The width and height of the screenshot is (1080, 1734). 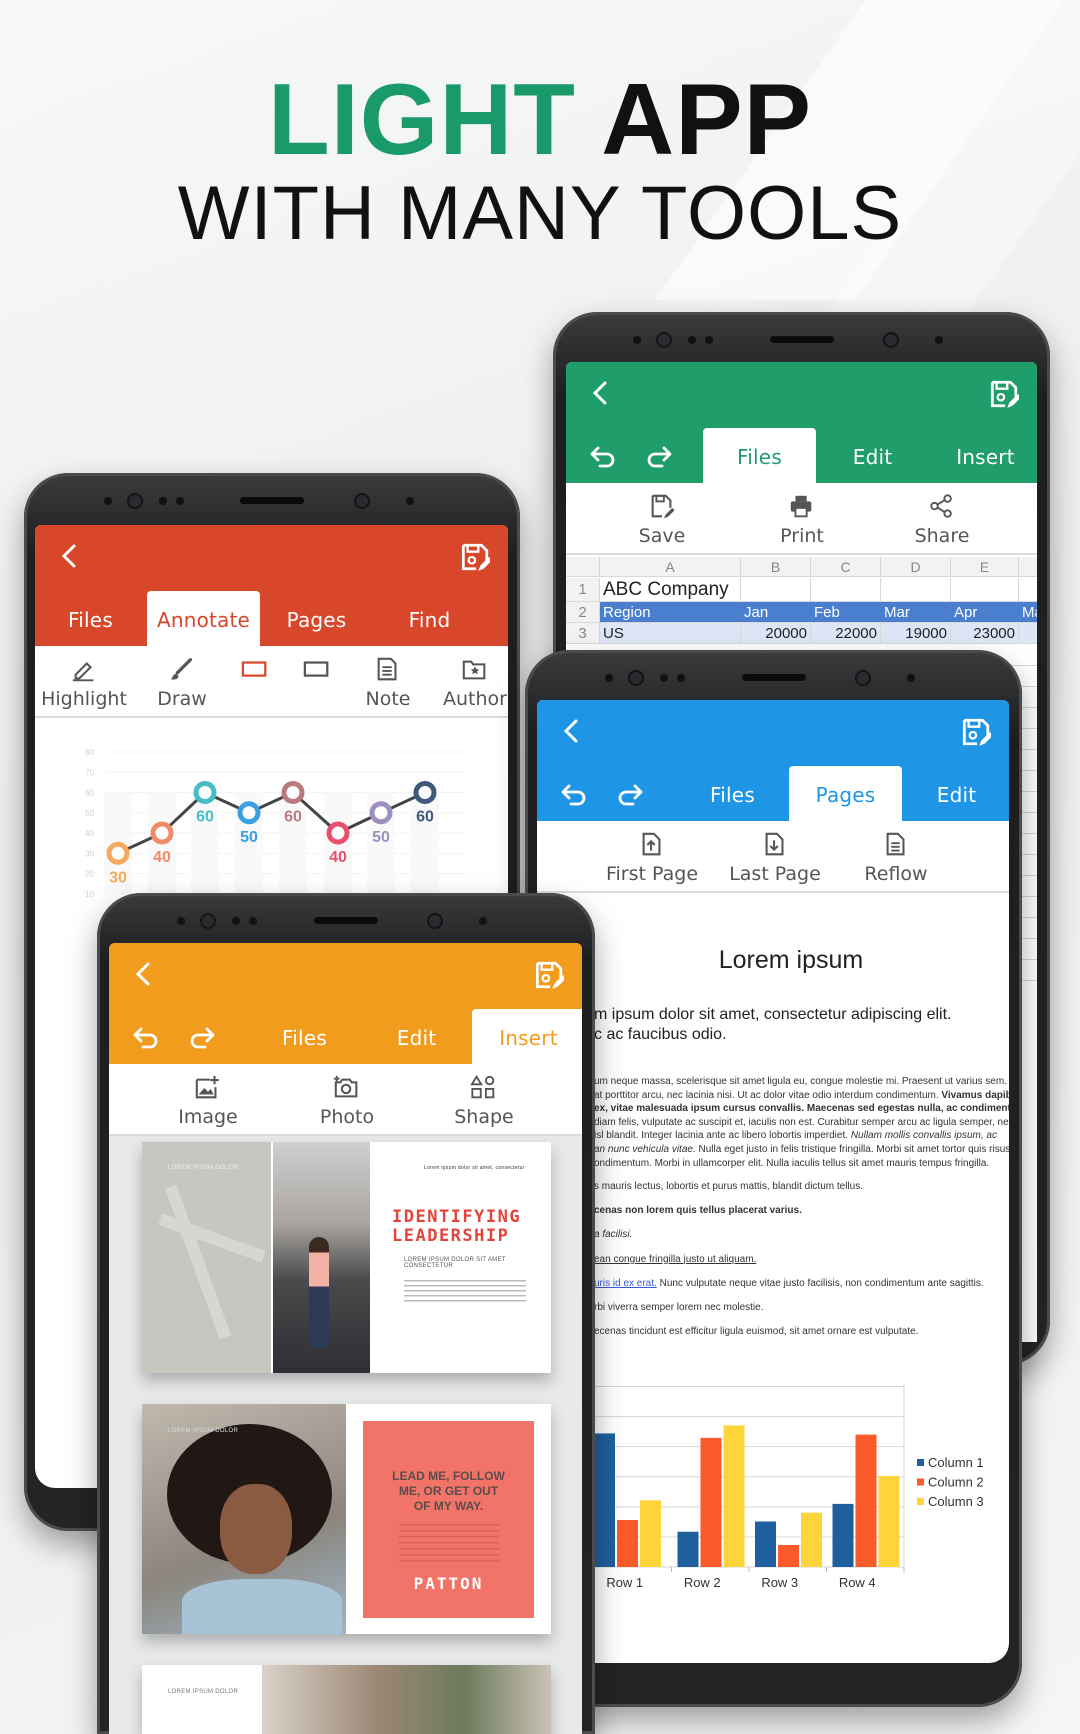 What do you see at coordinates (448, 1476) in the screenshot?
I see `quote-line: LEAD ME, FOLLOW` at bounding box center [448, 1476].